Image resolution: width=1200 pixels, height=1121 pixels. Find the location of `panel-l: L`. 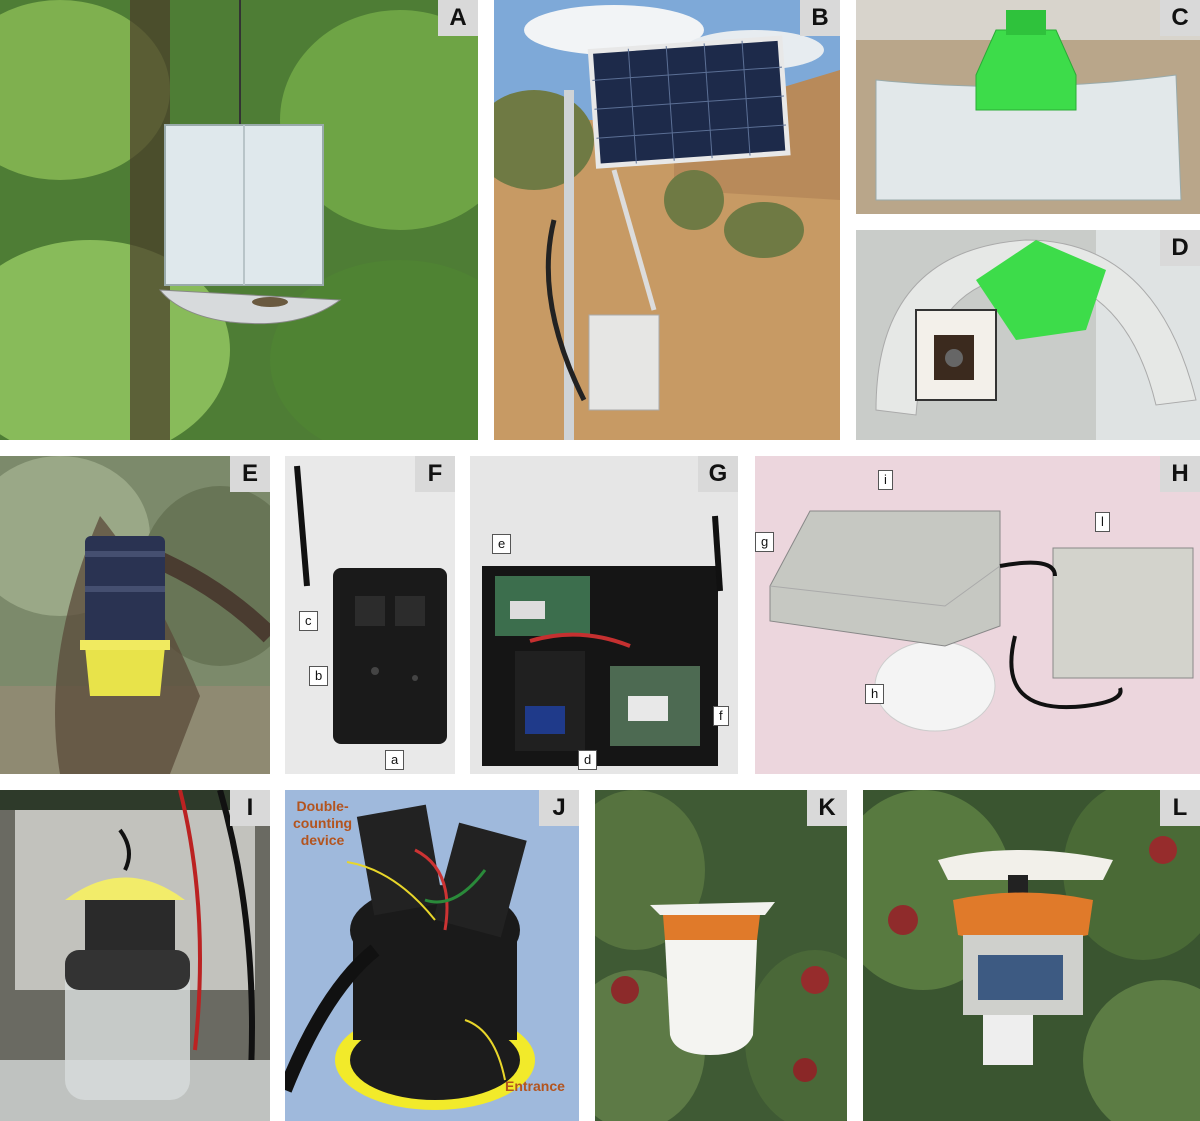

panel-l: L is located at coordinates (1031, 955).